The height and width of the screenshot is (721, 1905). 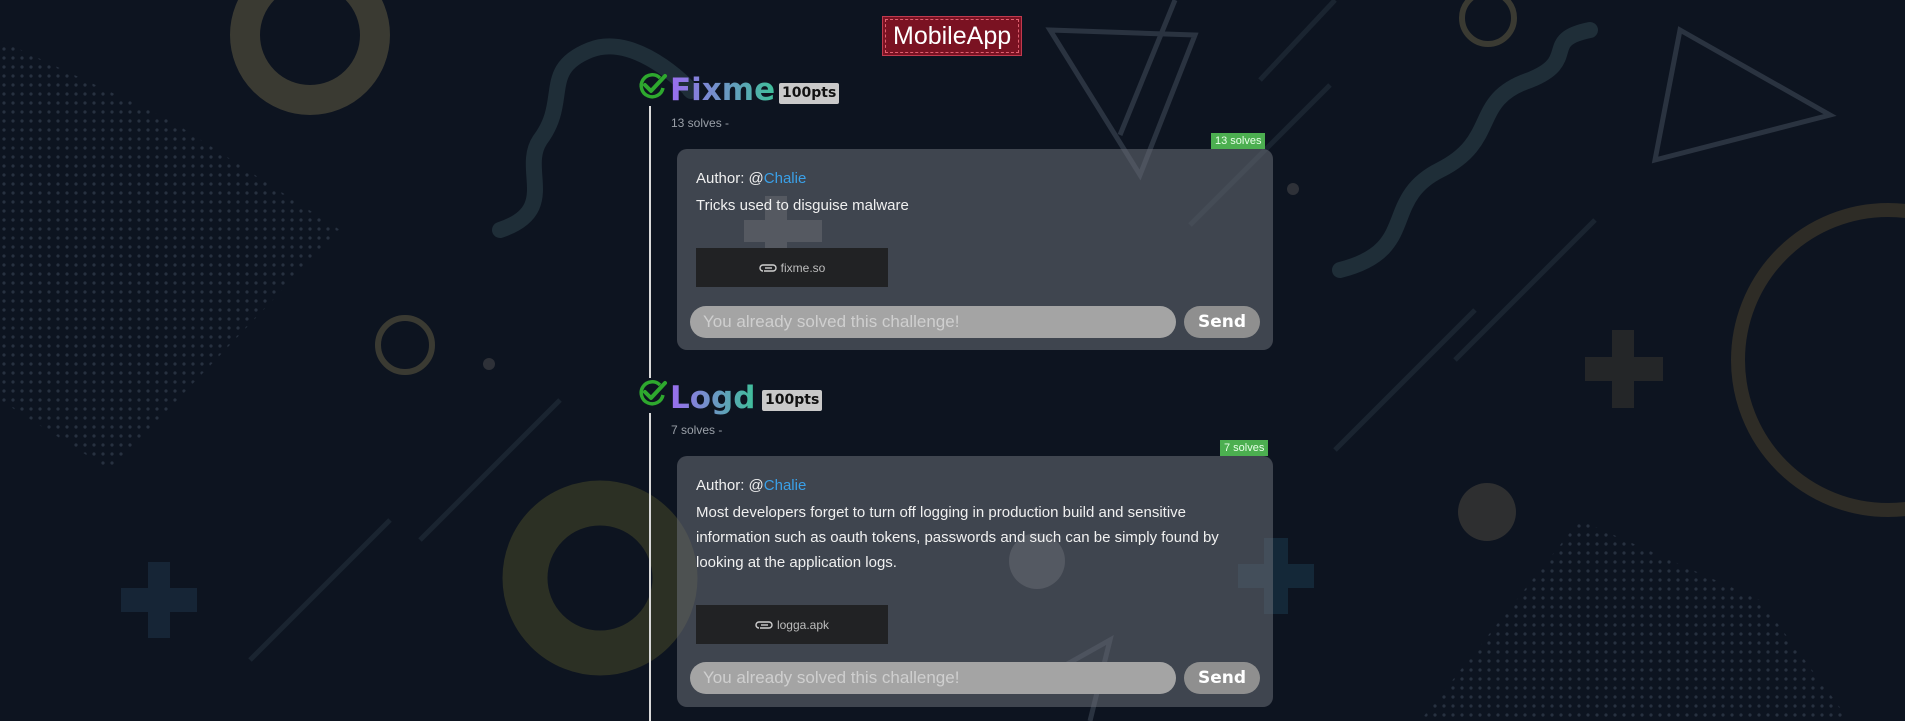 What do you see at coordinates (1238, 141) in the screenshot?
I see `solves-badge: 13 solves` at bounding box center [1238, 141].